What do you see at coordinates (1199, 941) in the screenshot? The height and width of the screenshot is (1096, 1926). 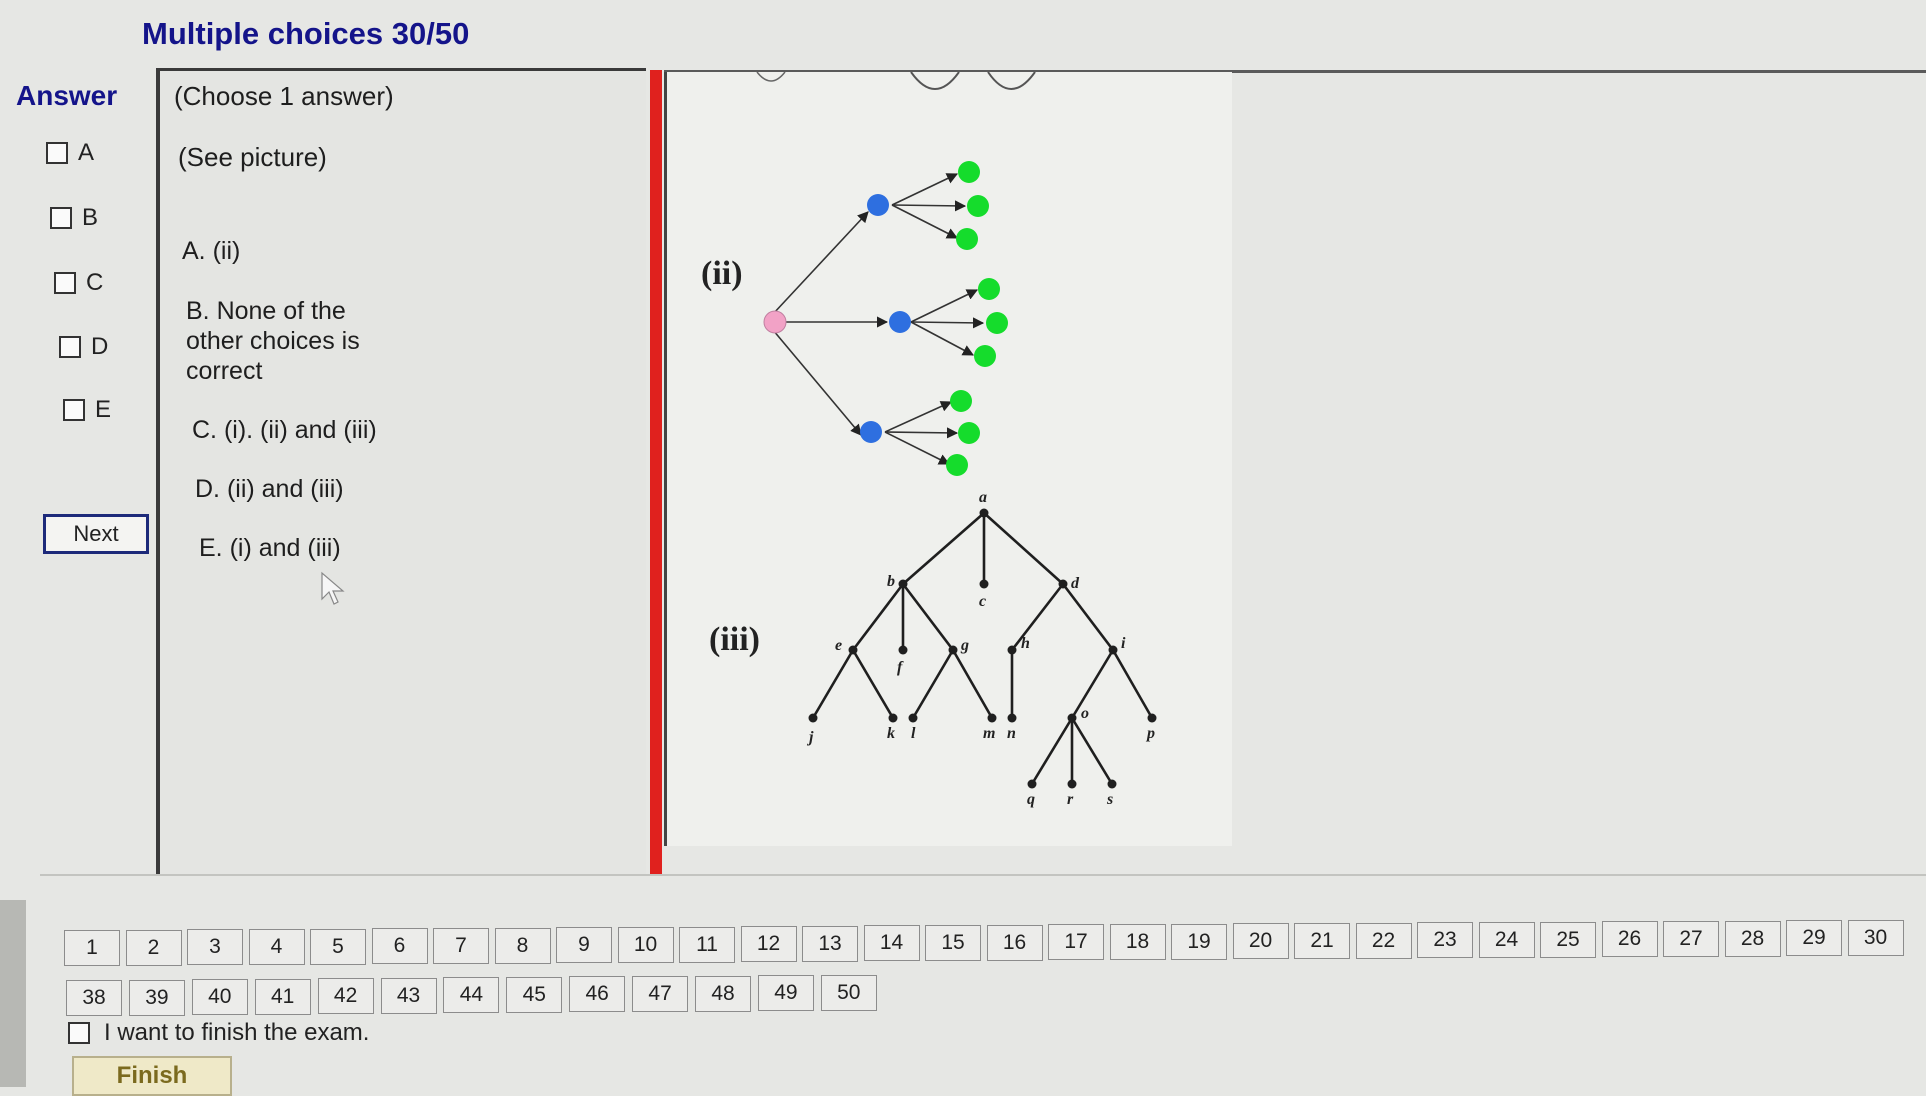 I see `page-button: 19` at bounding box center [1199, 941].